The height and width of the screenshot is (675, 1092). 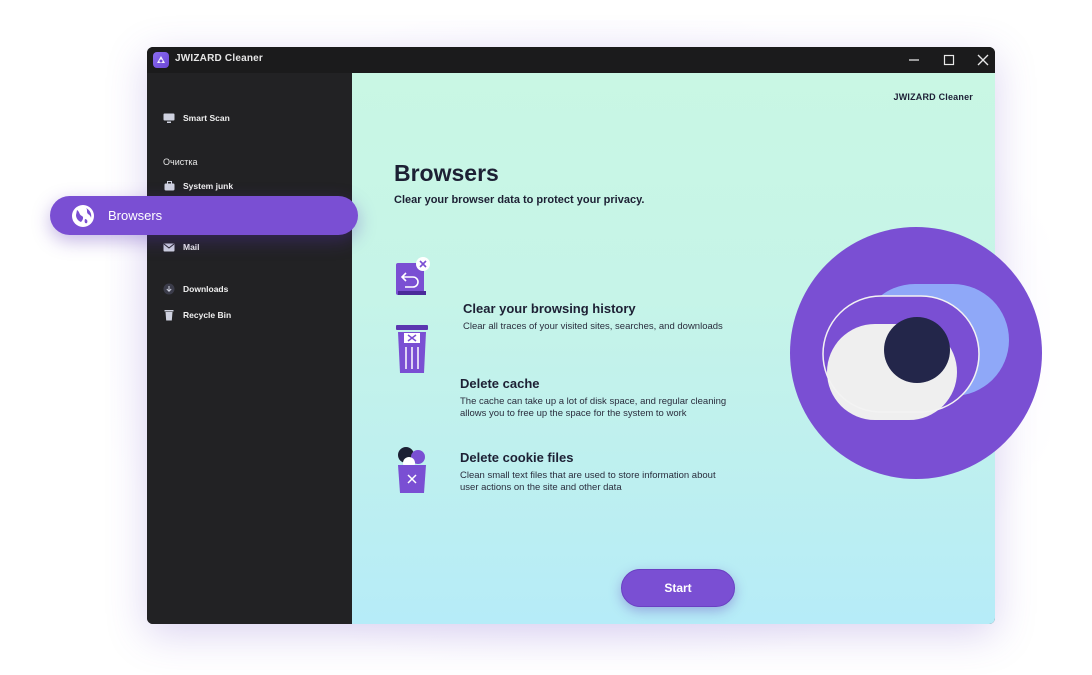 What do you see at coordinates (83, 216) in the screenshot?
I see `globe-icon` at bounding box center [83, 216].